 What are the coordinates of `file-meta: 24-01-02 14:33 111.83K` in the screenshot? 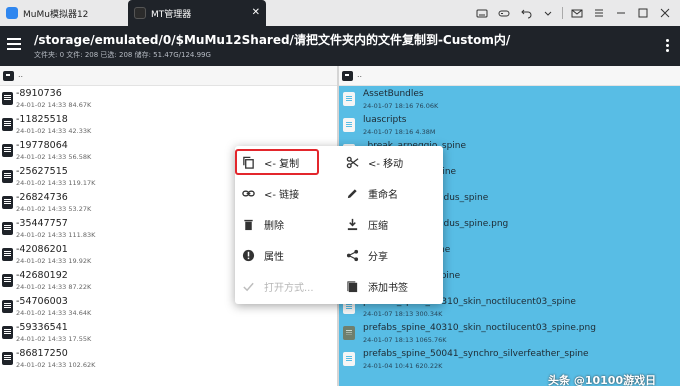 It's located at (56, 235).